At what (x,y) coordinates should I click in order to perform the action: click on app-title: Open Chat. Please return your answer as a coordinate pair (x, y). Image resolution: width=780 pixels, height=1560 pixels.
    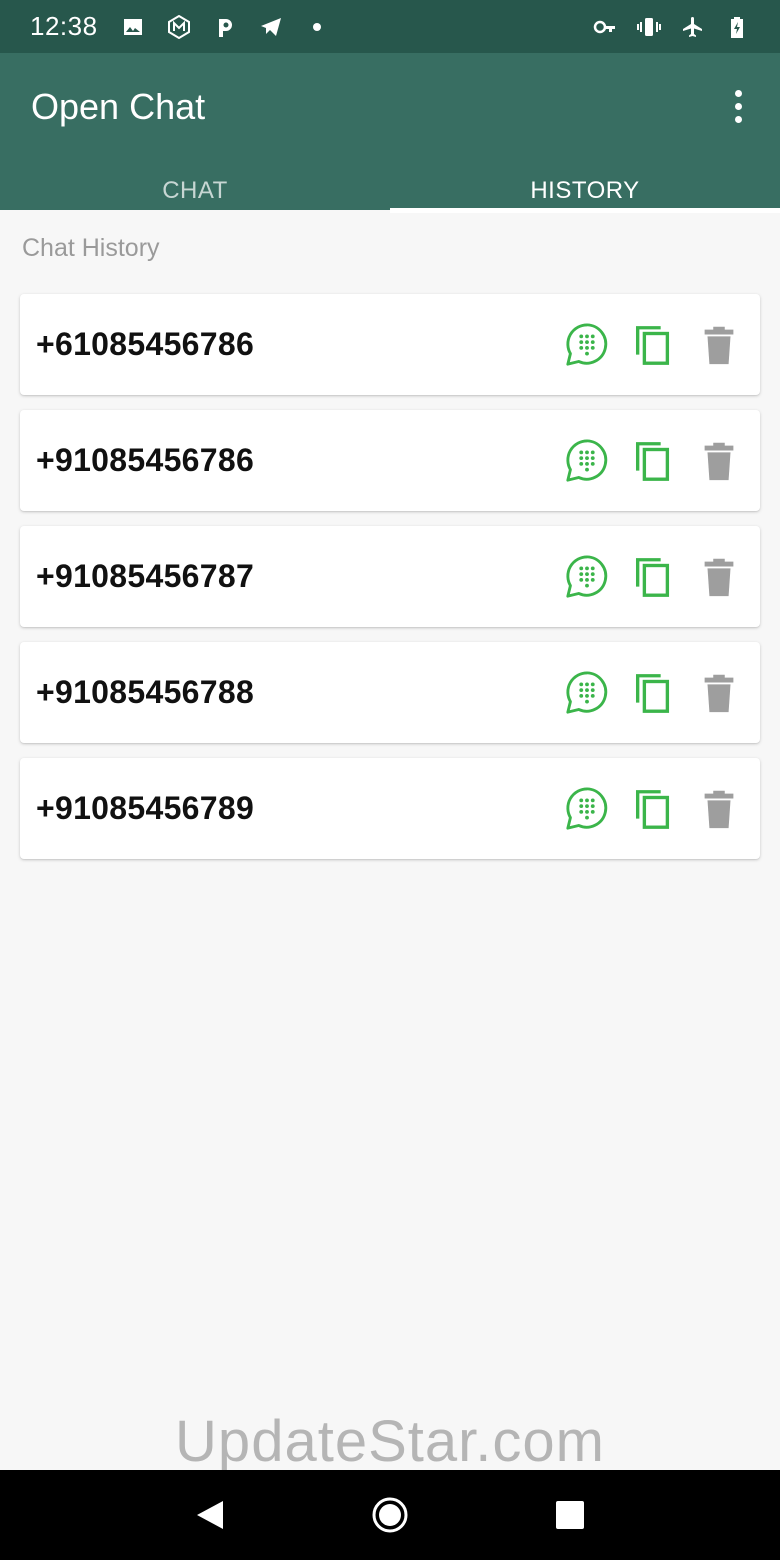
    Looking at the image, I should click on (118, 106).